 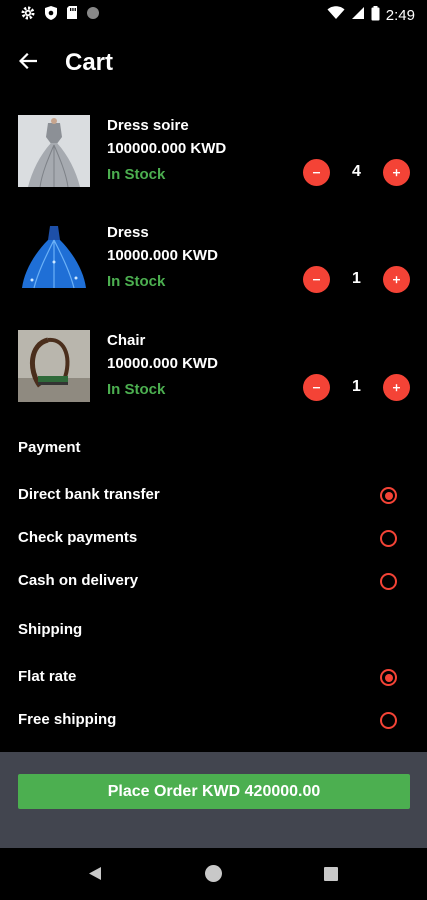 I want to click on app-bar: Cart, so click(x=213, y=63).